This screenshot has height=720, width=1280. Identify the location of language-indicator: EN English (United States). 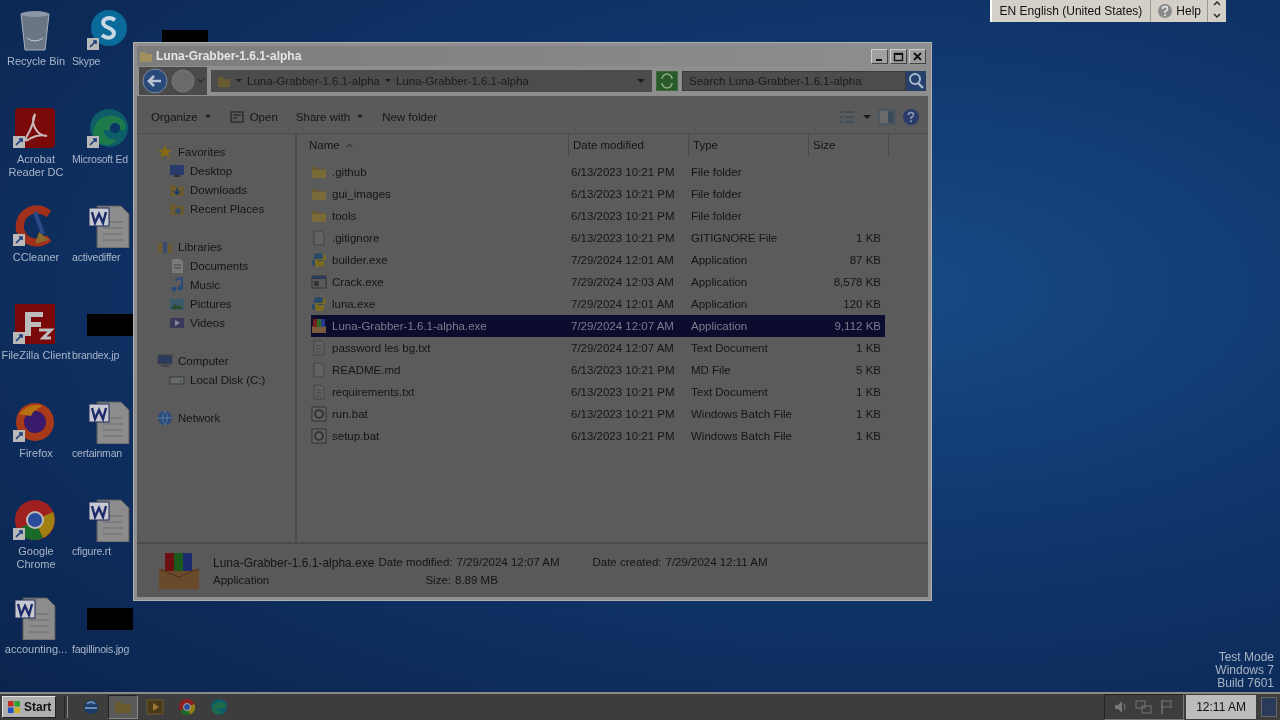
(1071, 11).